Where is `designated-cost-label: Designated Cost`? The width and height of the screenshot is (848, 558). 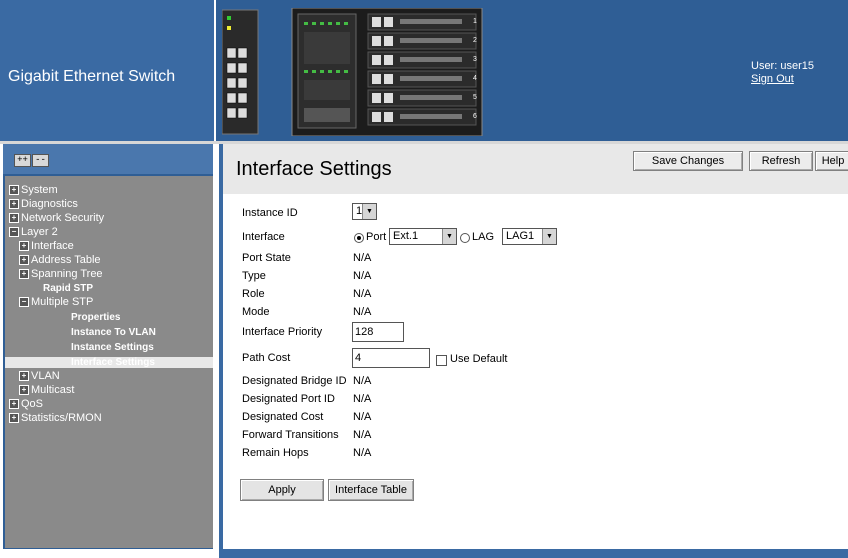 designated-cost-label: Designated Cost is located at coordinates (283, 417).